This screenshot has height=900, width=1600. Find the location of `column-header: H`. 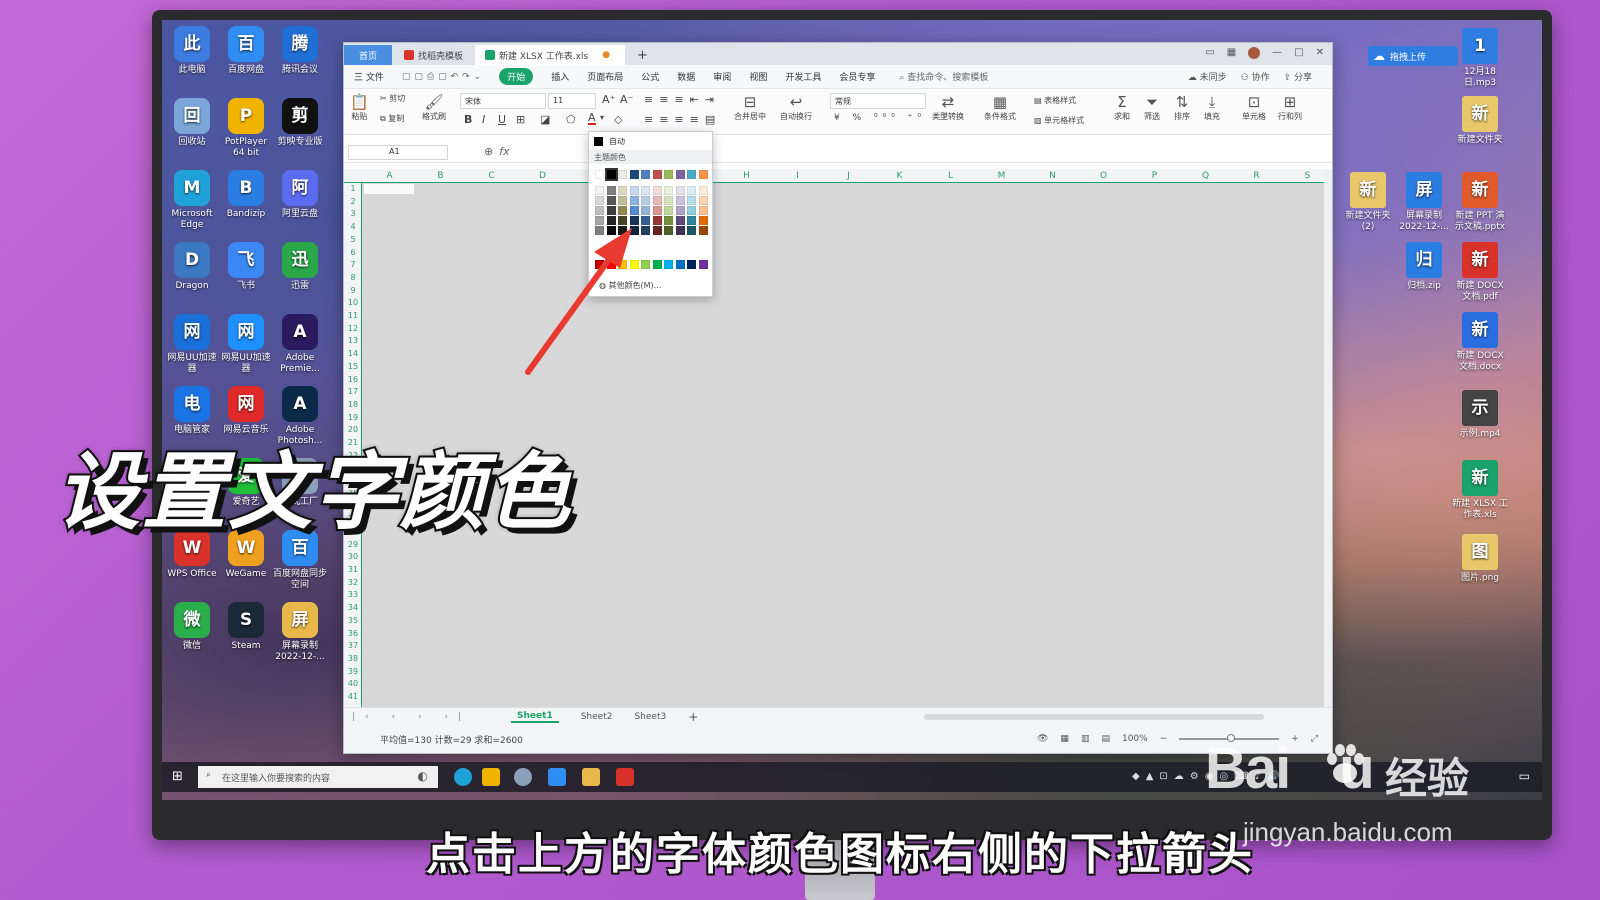

column-header: H is located at coordinates (746, 176).